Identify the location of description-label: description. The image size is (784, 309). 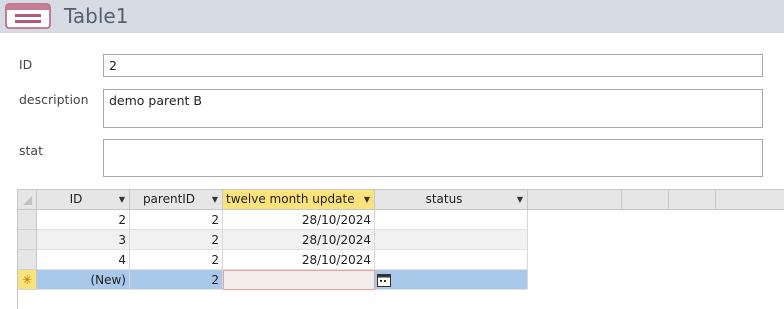
(54, 99).